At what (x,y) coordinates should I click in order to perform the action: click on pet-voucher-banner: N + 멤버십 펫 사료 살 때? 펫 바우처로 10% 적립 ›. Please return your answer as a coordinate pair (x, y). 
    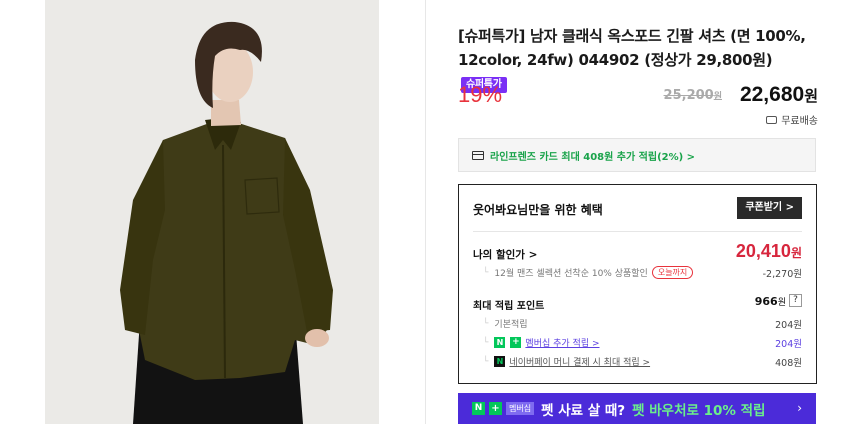
    Looking at the image, I should click on (637, 408).